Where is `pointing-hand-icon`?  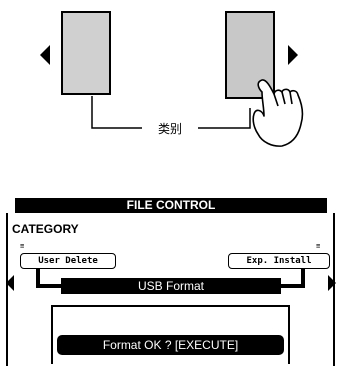 pointing-hand-icon is located at coordinates (278, 113).